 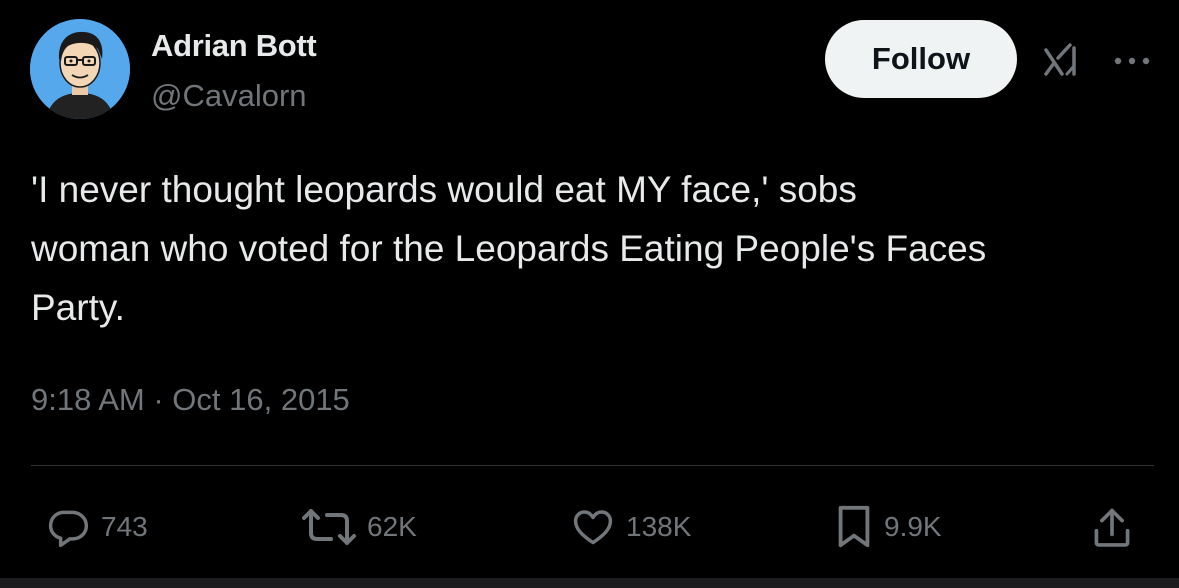 I want to click on share-button, so click(x=1112, y=527).